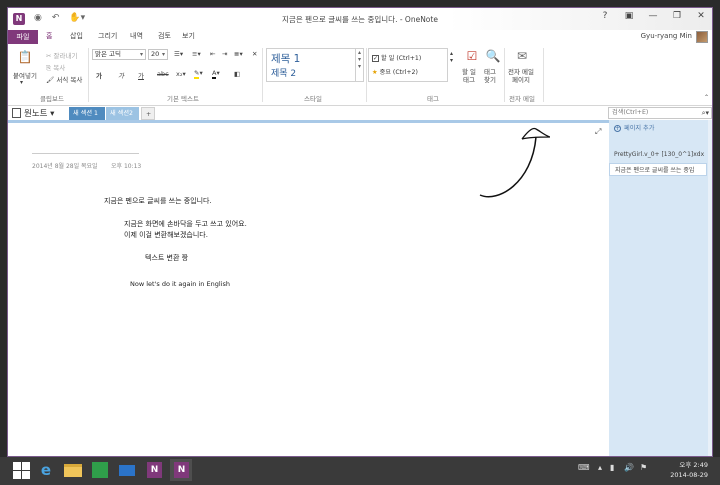  I want to click on note-line: 텍스트 변환 짱, so click(166, 258).